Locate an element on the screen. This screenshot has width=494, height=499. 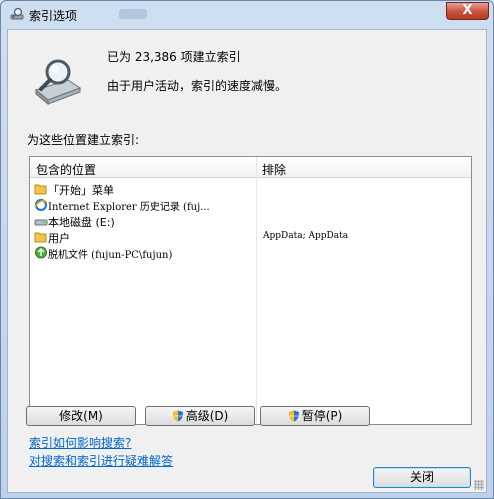
pause-button: 暂停(P) is located at coordinates (315, 416).